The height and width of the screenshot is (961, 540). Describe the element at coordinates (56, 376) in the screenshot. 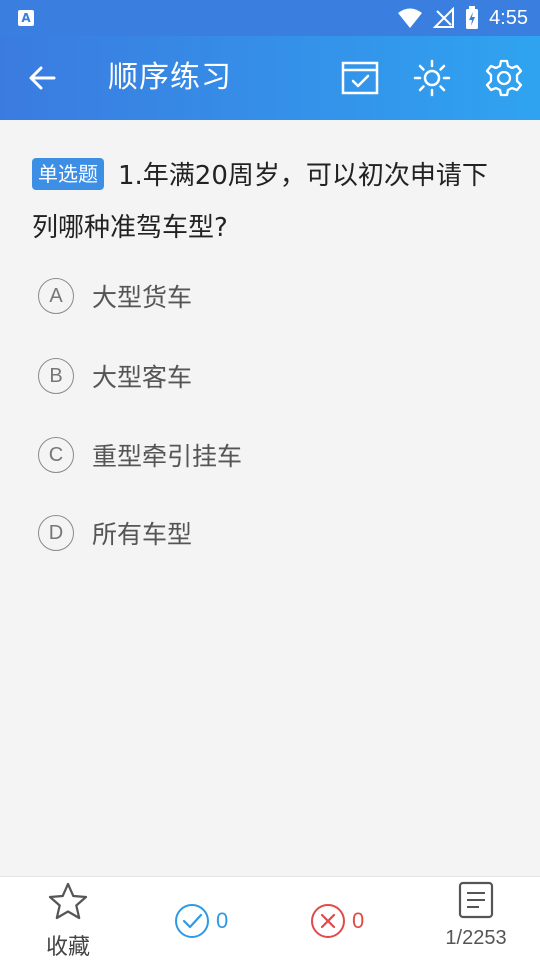

I see `option-letter: B` at that location.